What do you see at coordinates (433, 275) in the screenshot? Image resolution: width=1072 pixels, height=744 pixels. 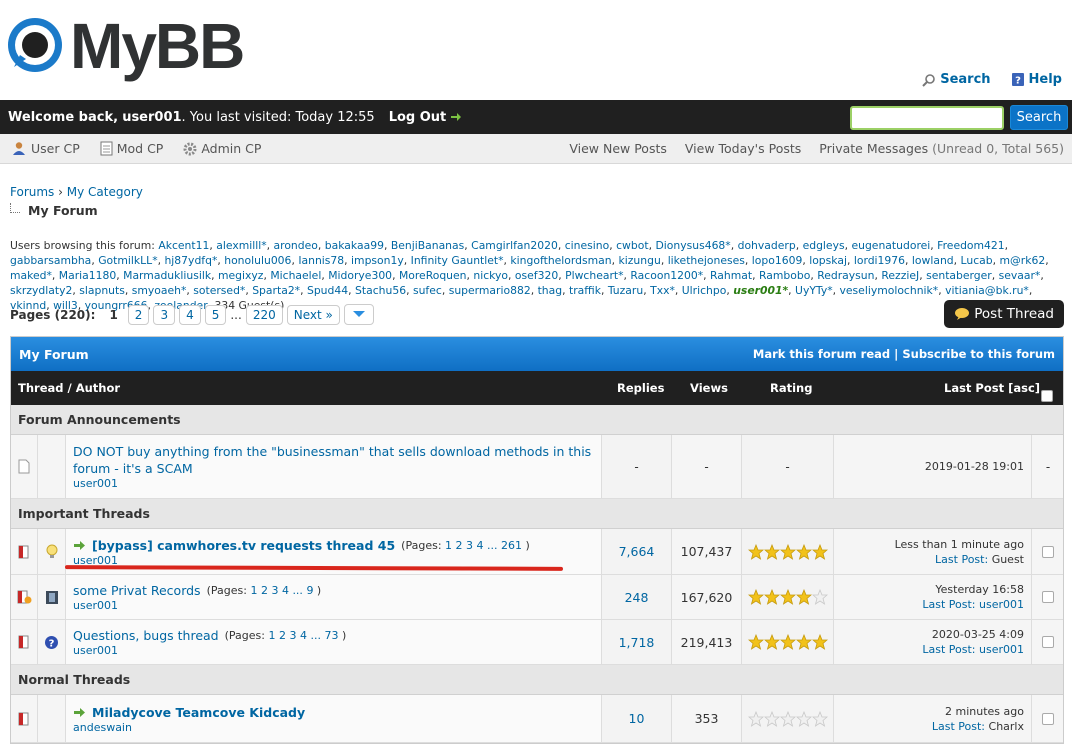 I see `browsing-user: MoreRoquen` at bounding box center [433, 275].